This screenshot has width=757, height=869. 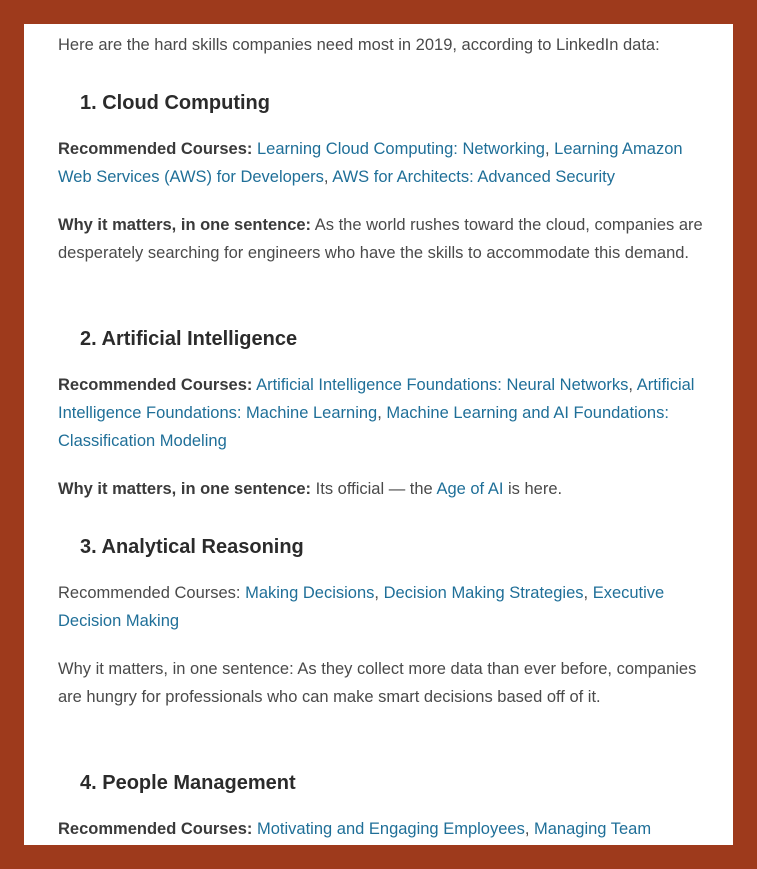 I want to click on section-heading: 4. People Management, so click(x=188, y=783).